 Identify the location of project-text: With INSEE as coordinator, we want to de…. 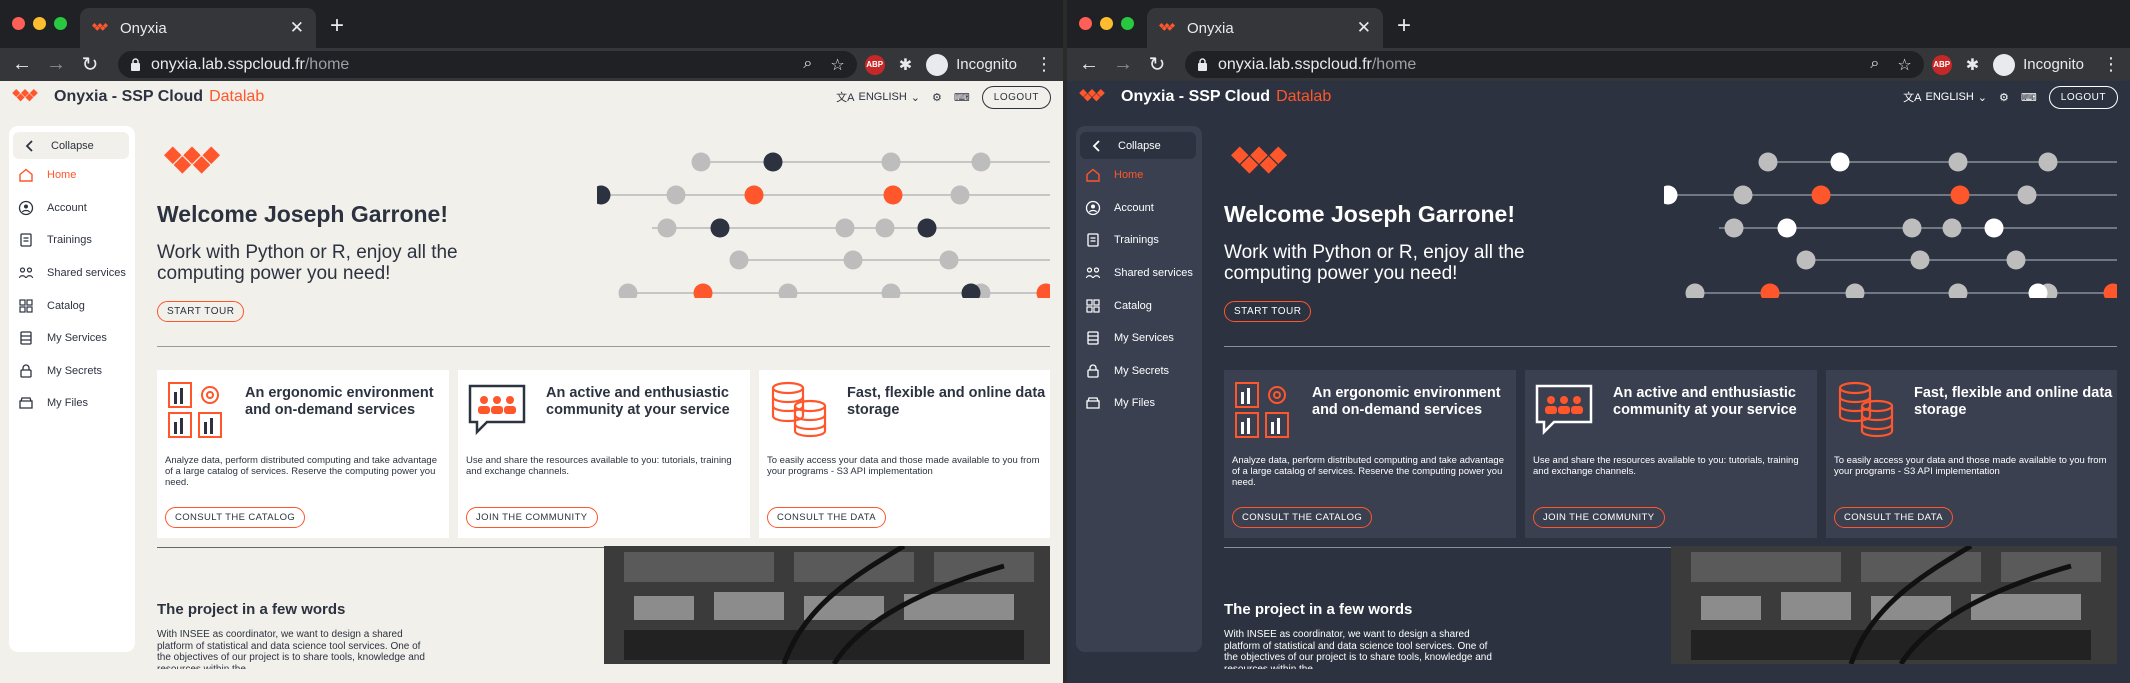
(1358, 649).